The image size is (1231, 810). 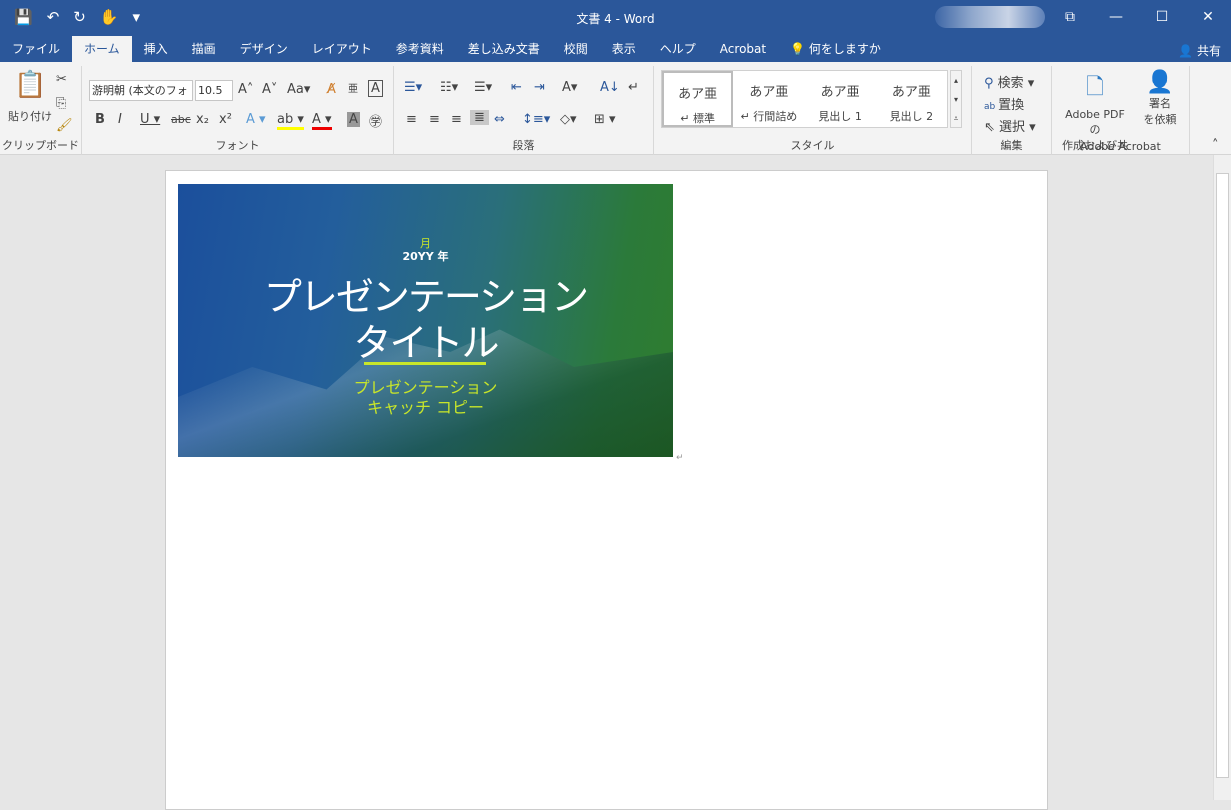 I want to click on style-no-spacing: あア亜 ↵ 行間詰め, so click(x=768, y=99).